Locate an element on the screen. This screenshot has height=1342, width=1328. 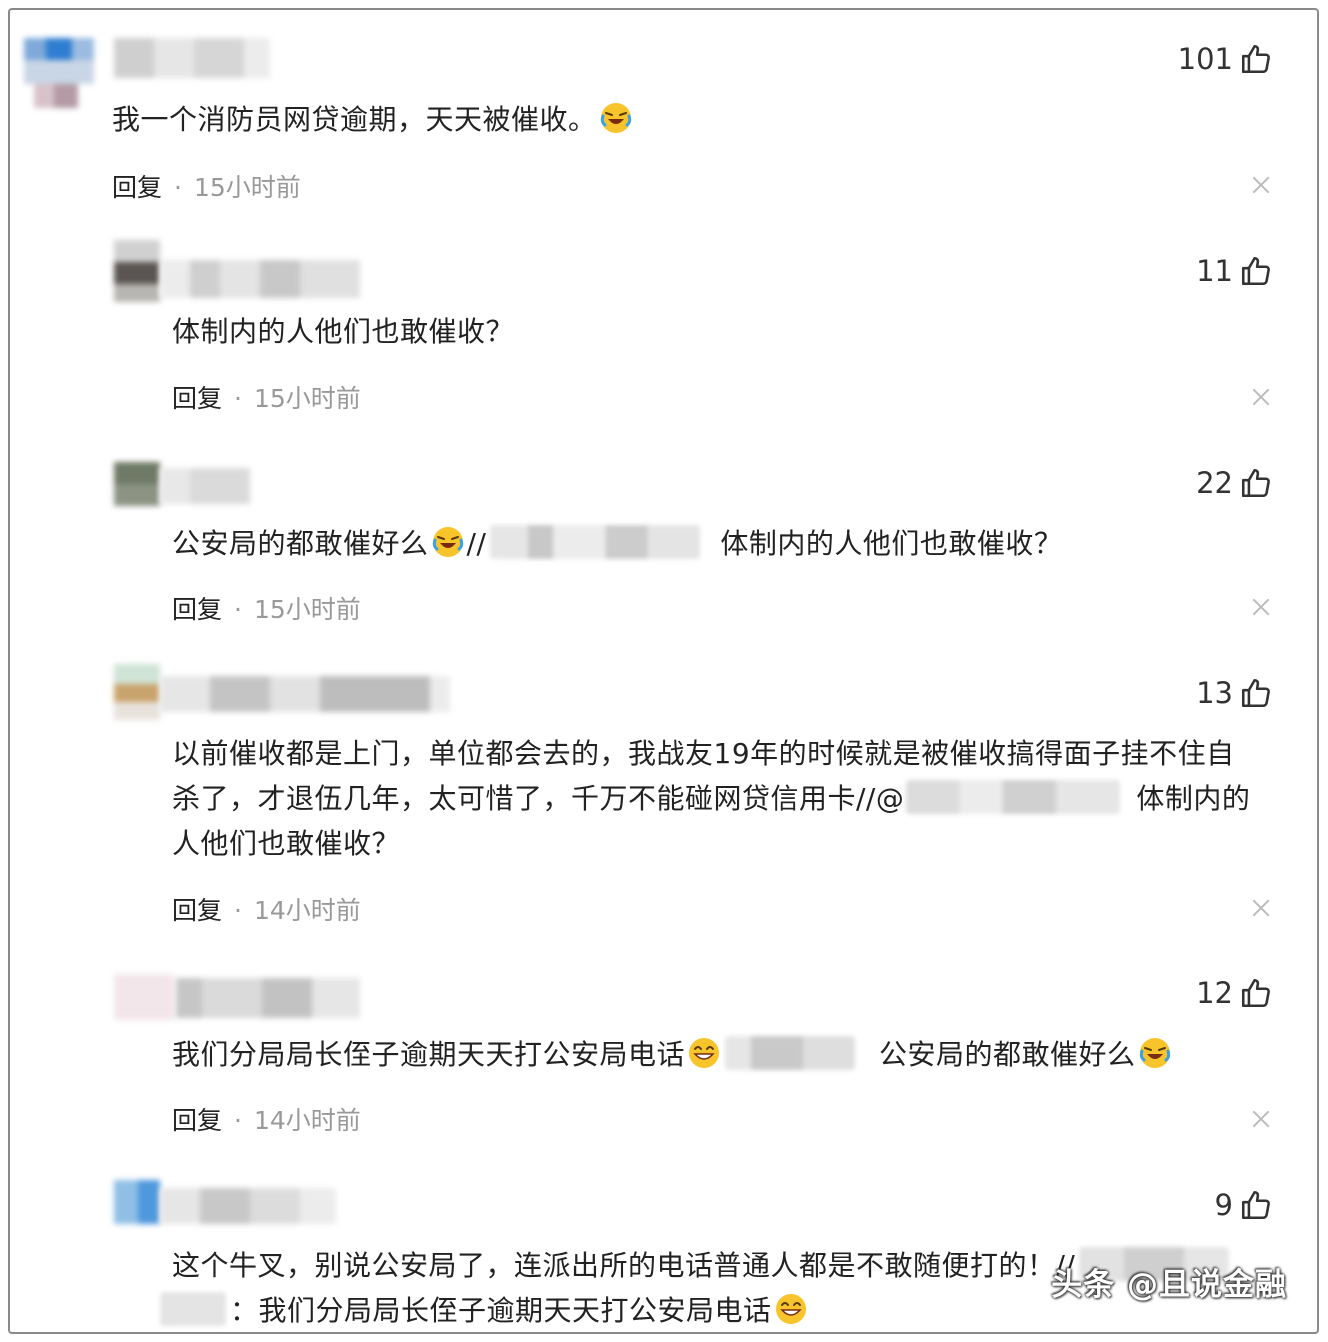
like-button: 9 is located at coordinates (1244, 1205).